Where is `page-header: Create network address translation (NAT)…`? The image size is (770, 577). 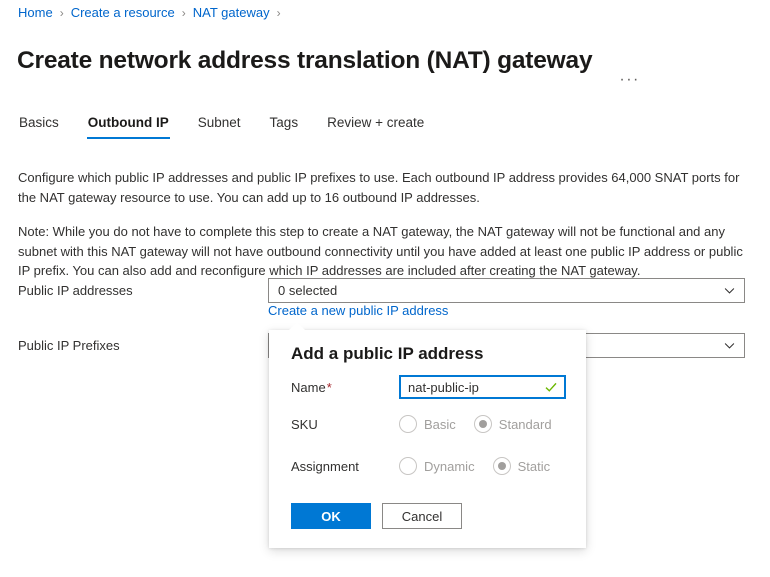 page-header: Create network address translation (NAT)… is located at coordinates (331, 61).